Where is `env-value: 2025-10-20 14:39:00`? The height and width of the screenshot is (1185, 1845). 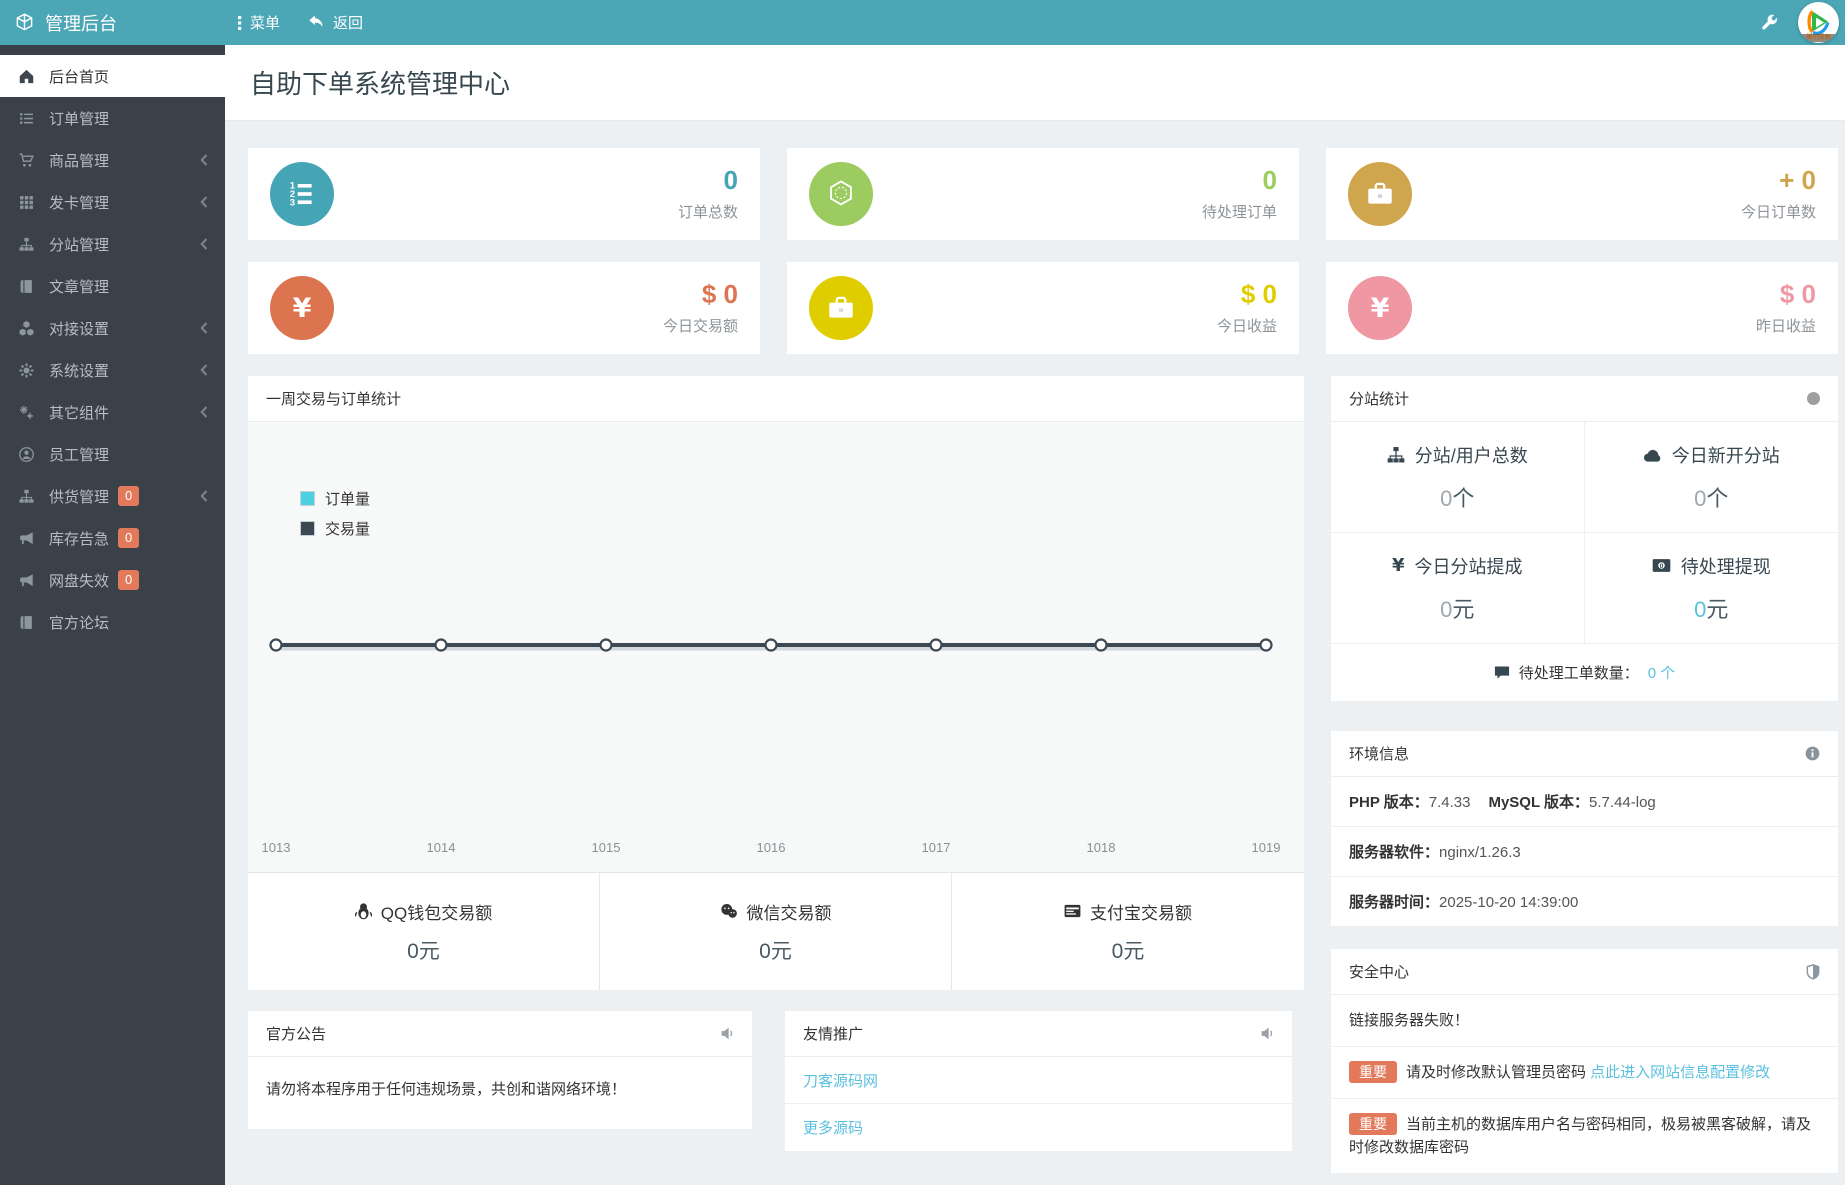 env-value: 2025-10-20 14:39:00 is located at coordinates (1509, 902).